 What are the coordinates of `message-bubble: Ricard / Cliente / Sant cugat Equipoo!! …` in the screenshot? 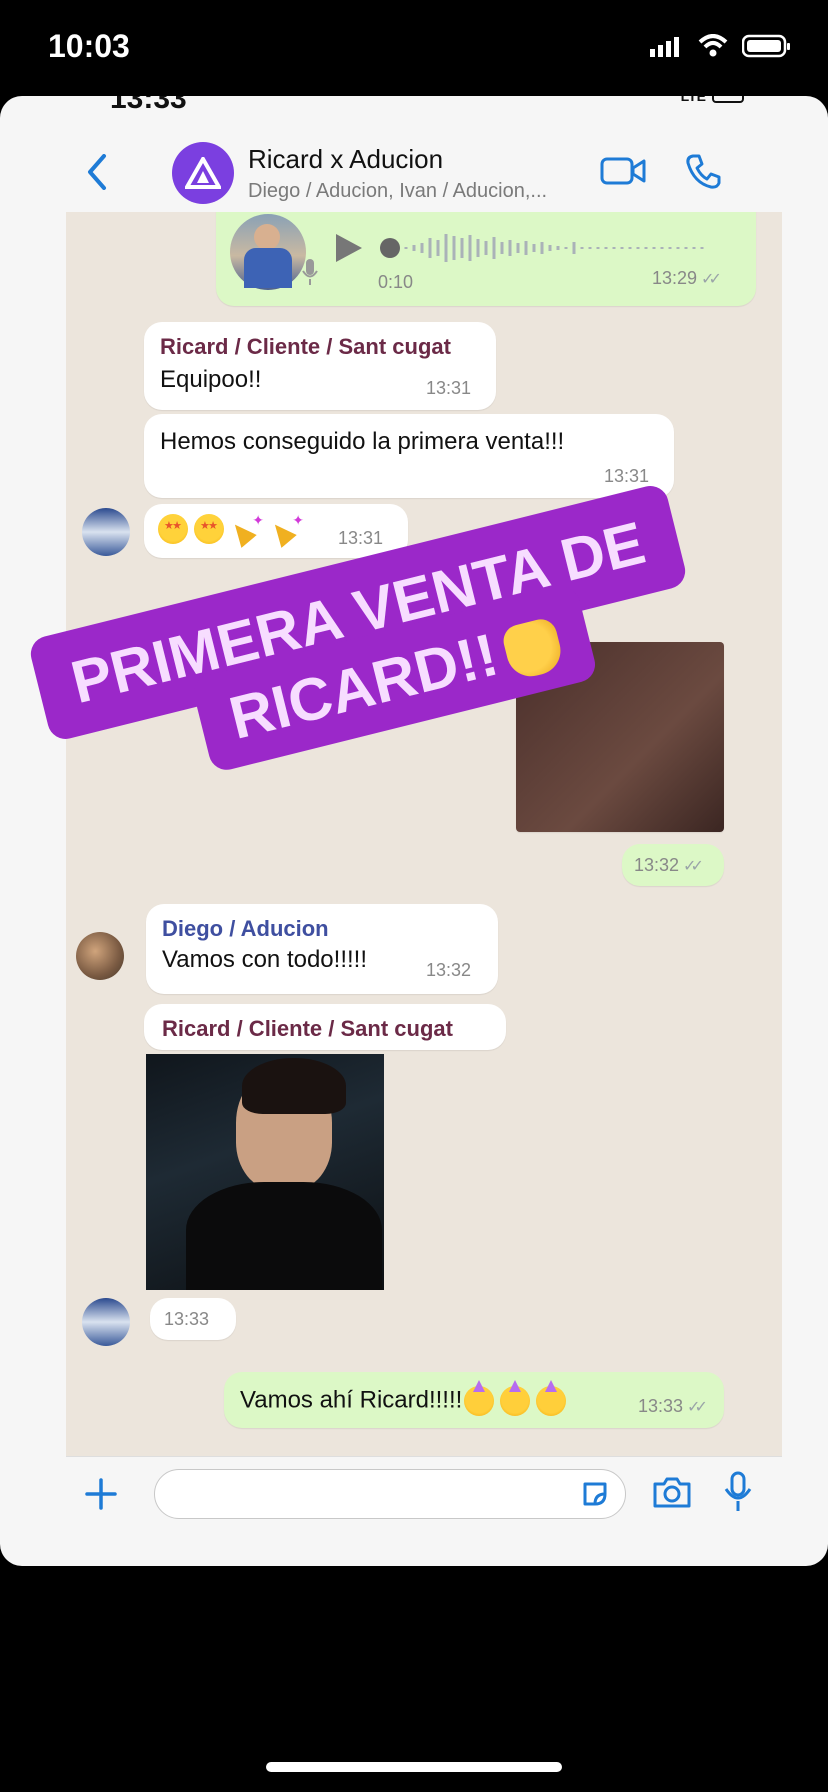 It's located at (320, 366).